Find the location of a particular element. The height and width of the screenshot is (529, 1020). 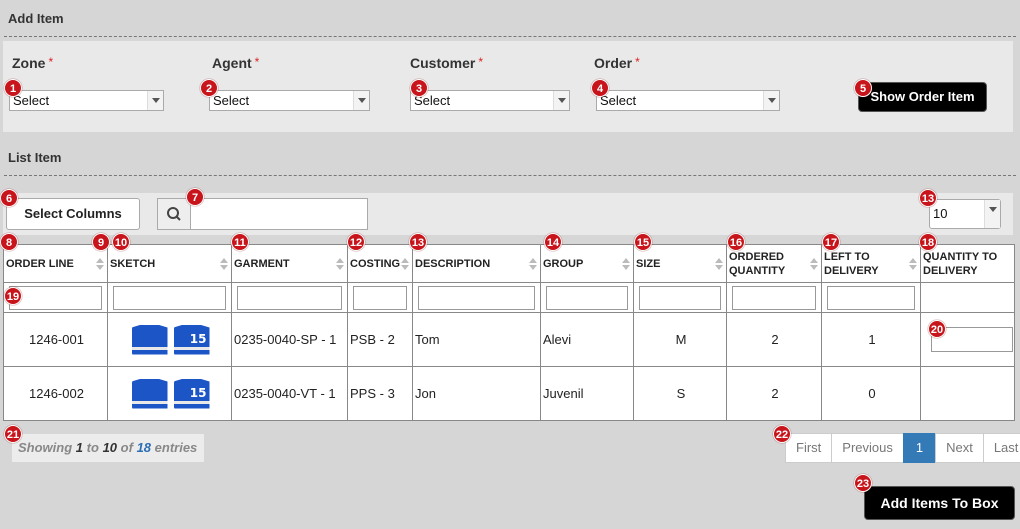

annotation-badge: 14 is located at coordinates (553, 242).